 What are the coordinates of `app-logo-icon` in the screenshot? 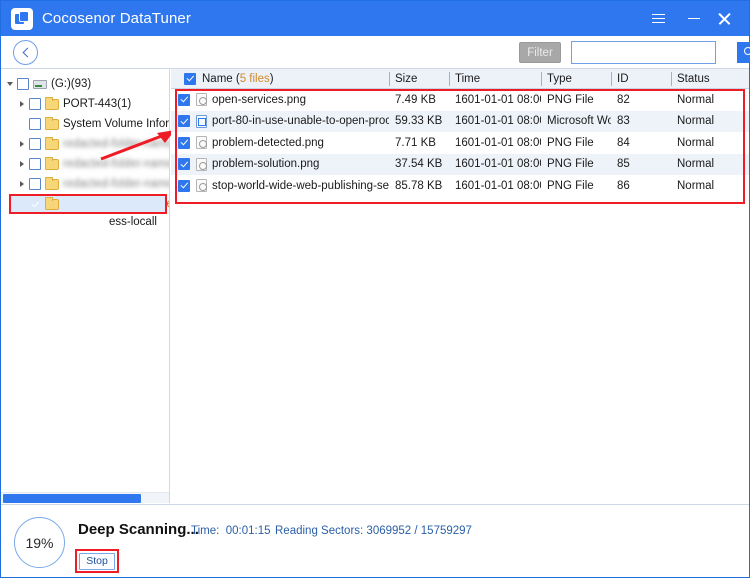 It's located at (22, 18).